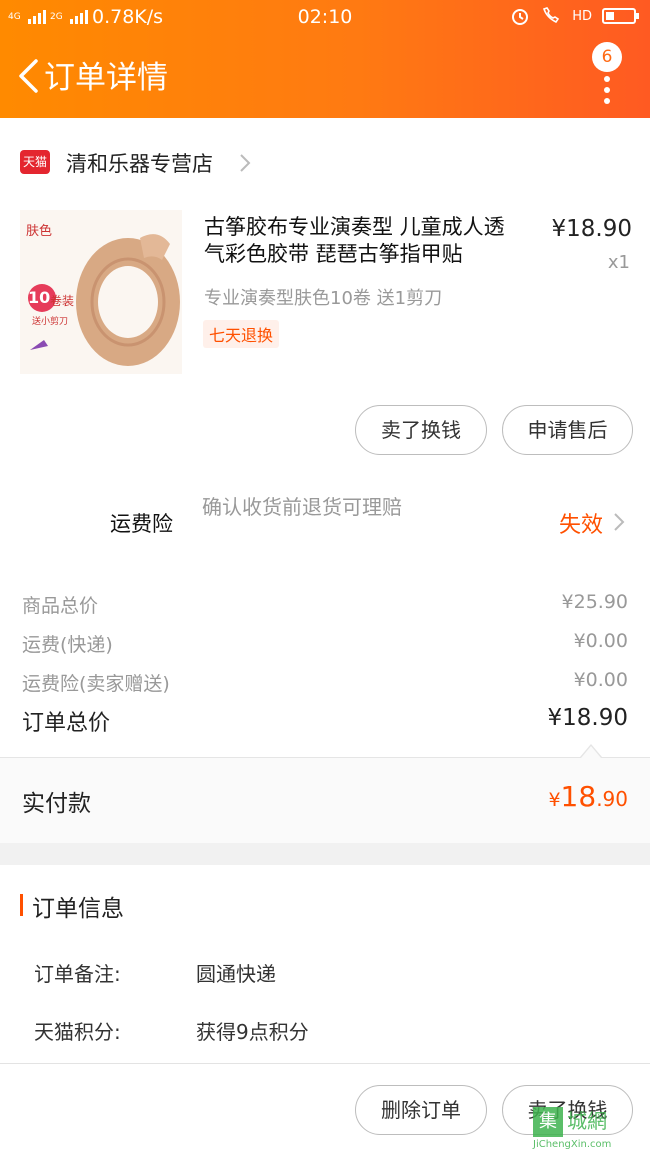 This screenshot has height=1155, width=650. What do you see at coordinates (325, 685) in the screenshot?
I see `price-line-insurance: 运费险(卖家赠送) ¥0.00` at bounding box center [325, 685].